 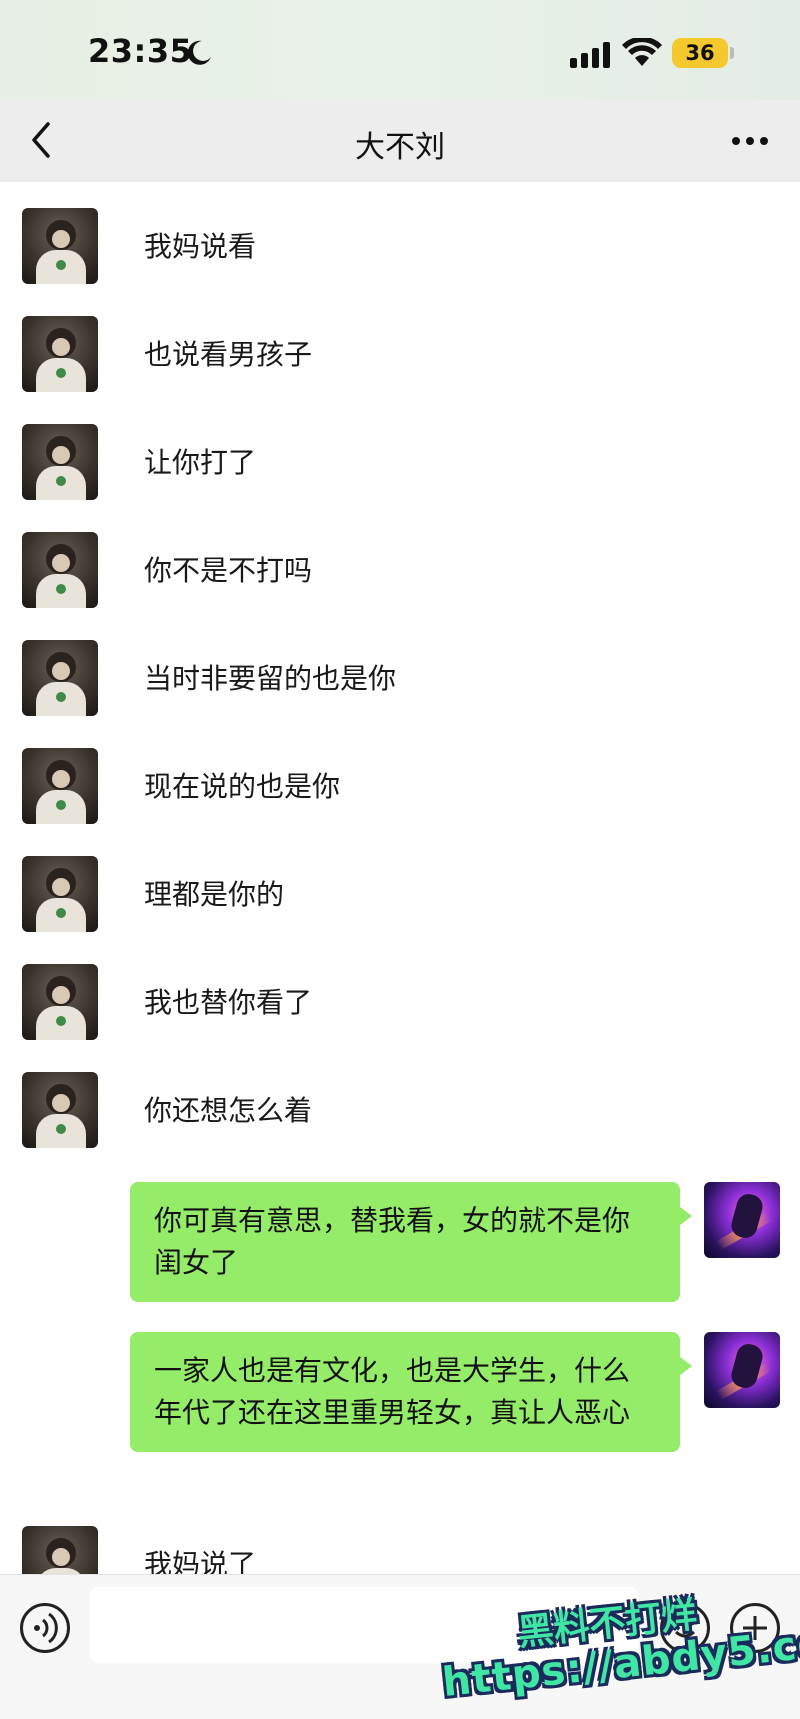 What do you see at coordinates (732, 53) in the screenshot?
I see `battery-tip` at bounding box center [732, 53].